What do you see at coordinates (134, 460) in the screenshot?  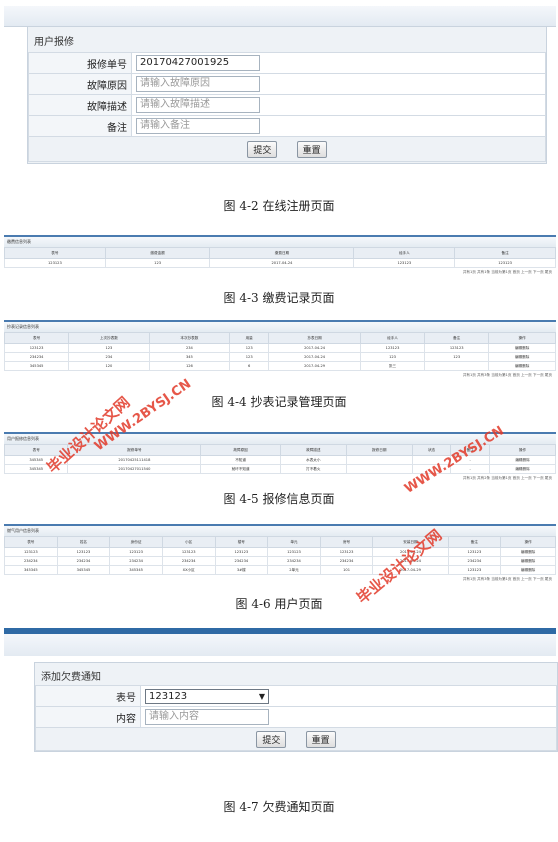 I see `table-cell: 20170425111418` at bounding box center [134, 460].